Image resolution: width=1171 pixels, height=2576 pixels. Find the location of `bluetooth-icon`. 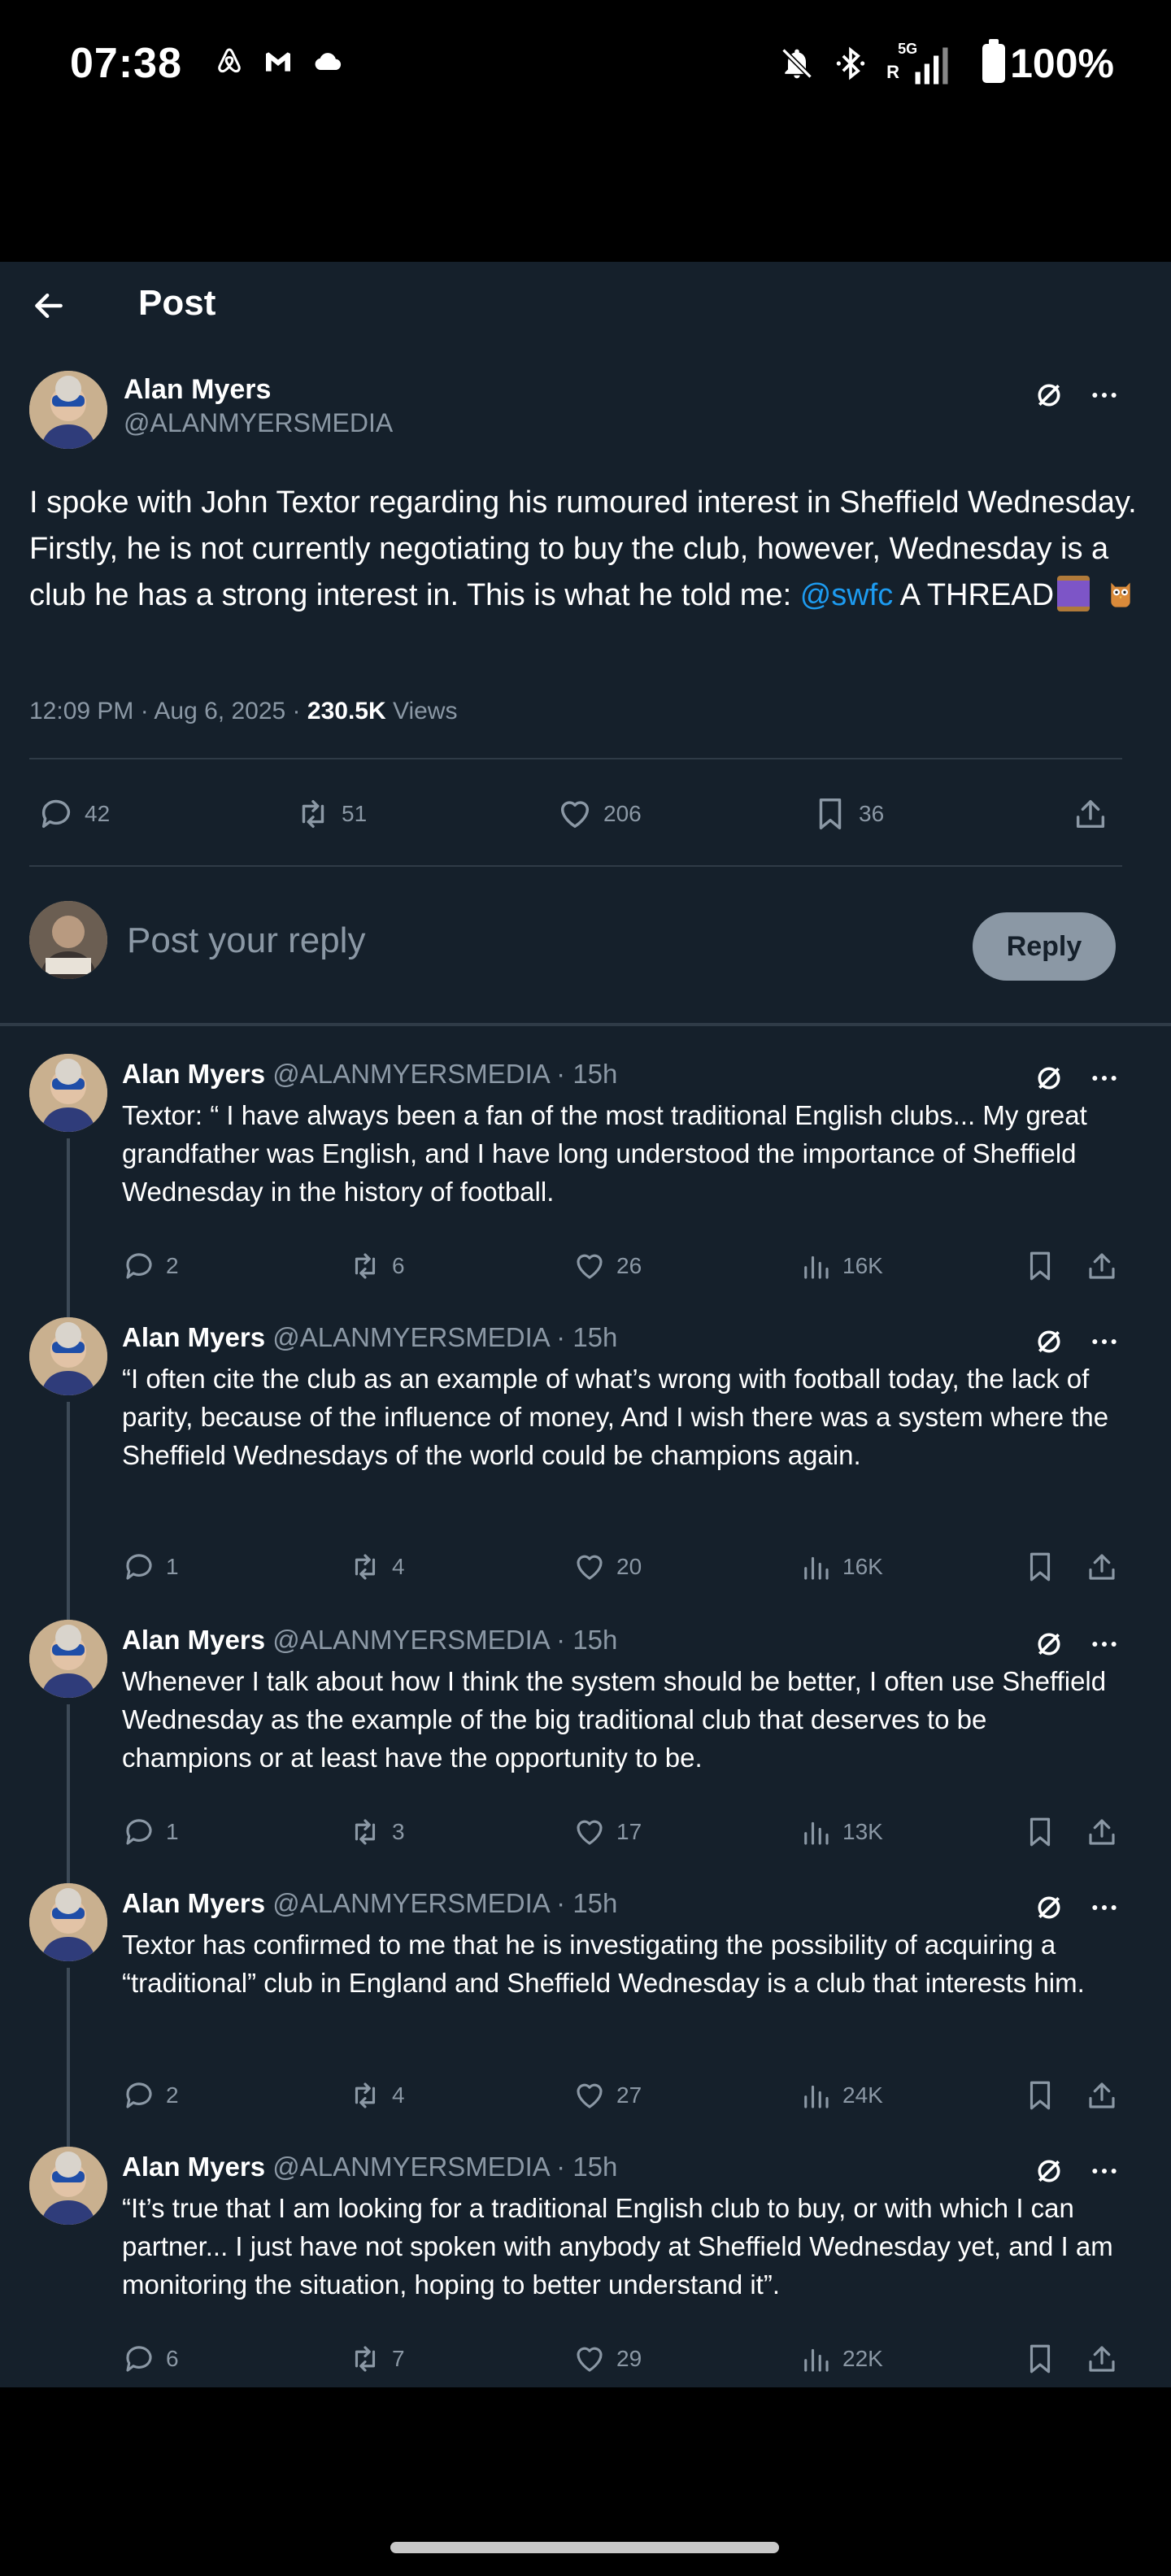

bluetooth-icon is located at coordinates (850, 63).